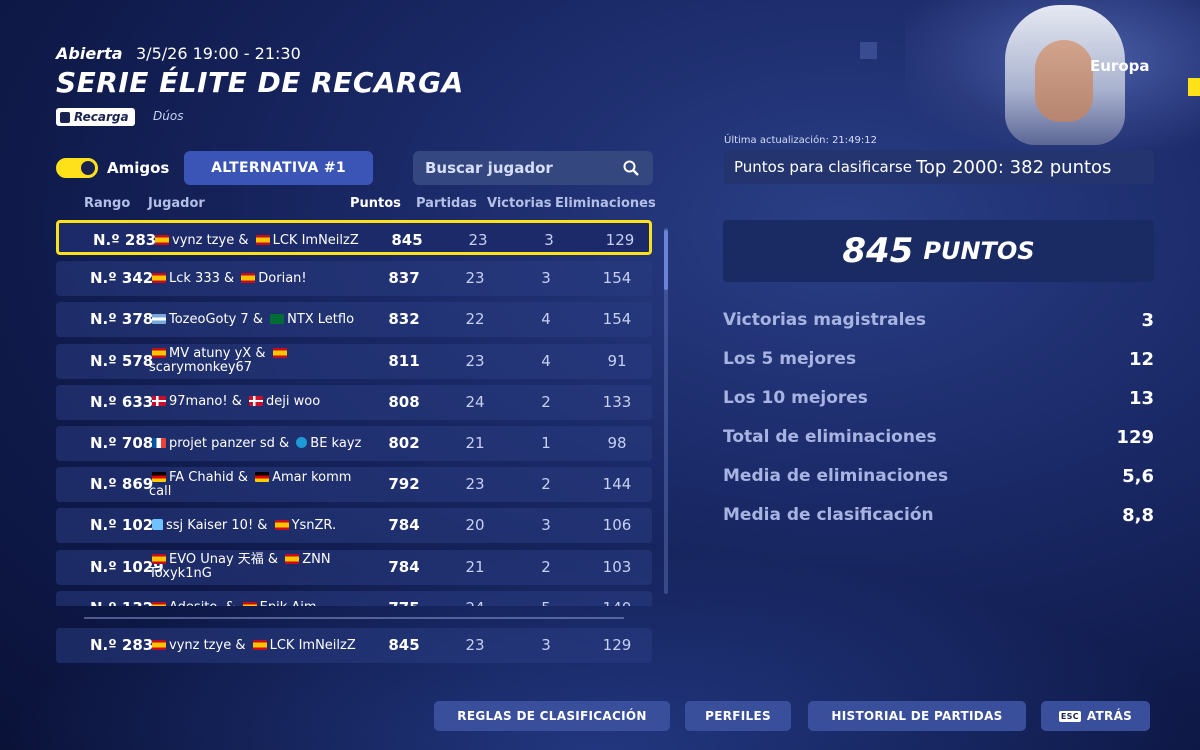 The width and height of the screenshot is (1200, 750). Describe the element at coordinates (404, 443) in the screenshot. I see `row-points: 802` at that location.